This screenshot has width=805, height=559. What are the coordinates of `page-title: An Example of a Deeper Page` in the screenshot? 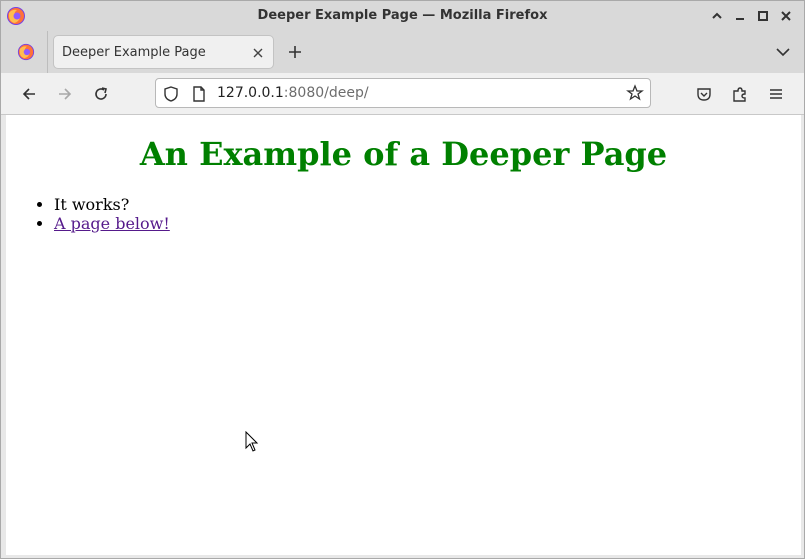 It's located at (403, 154).